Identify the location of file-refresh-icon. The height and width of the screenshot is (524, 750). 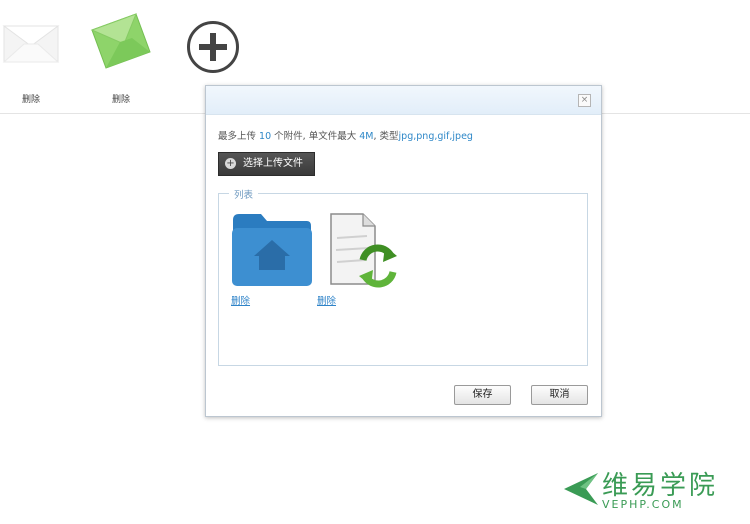
(363, 250).